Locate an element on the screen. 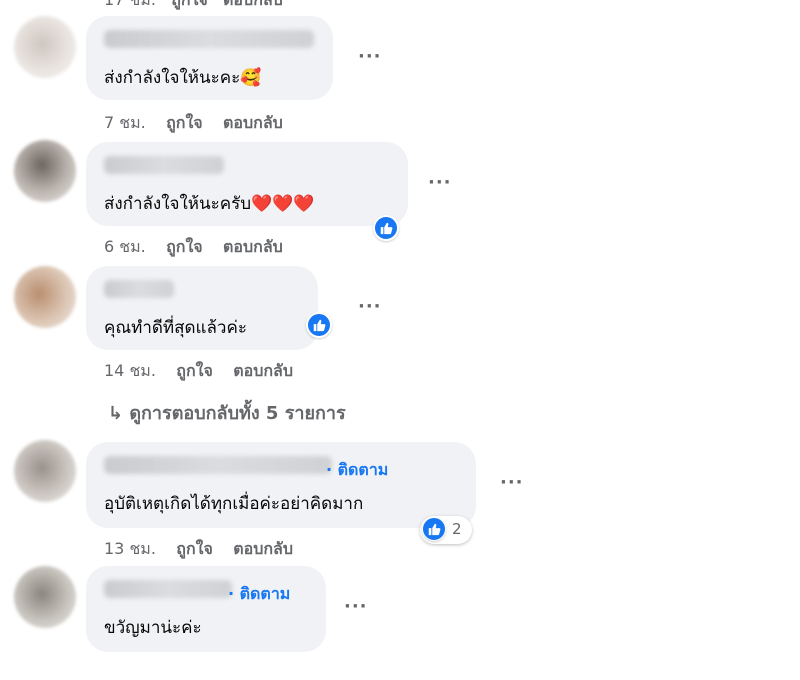 Image resolution: width=800 pixels, height=680 pixels. comment-text: ขวัญมาน่ะค่ะ is located at coordinates (153, 628).